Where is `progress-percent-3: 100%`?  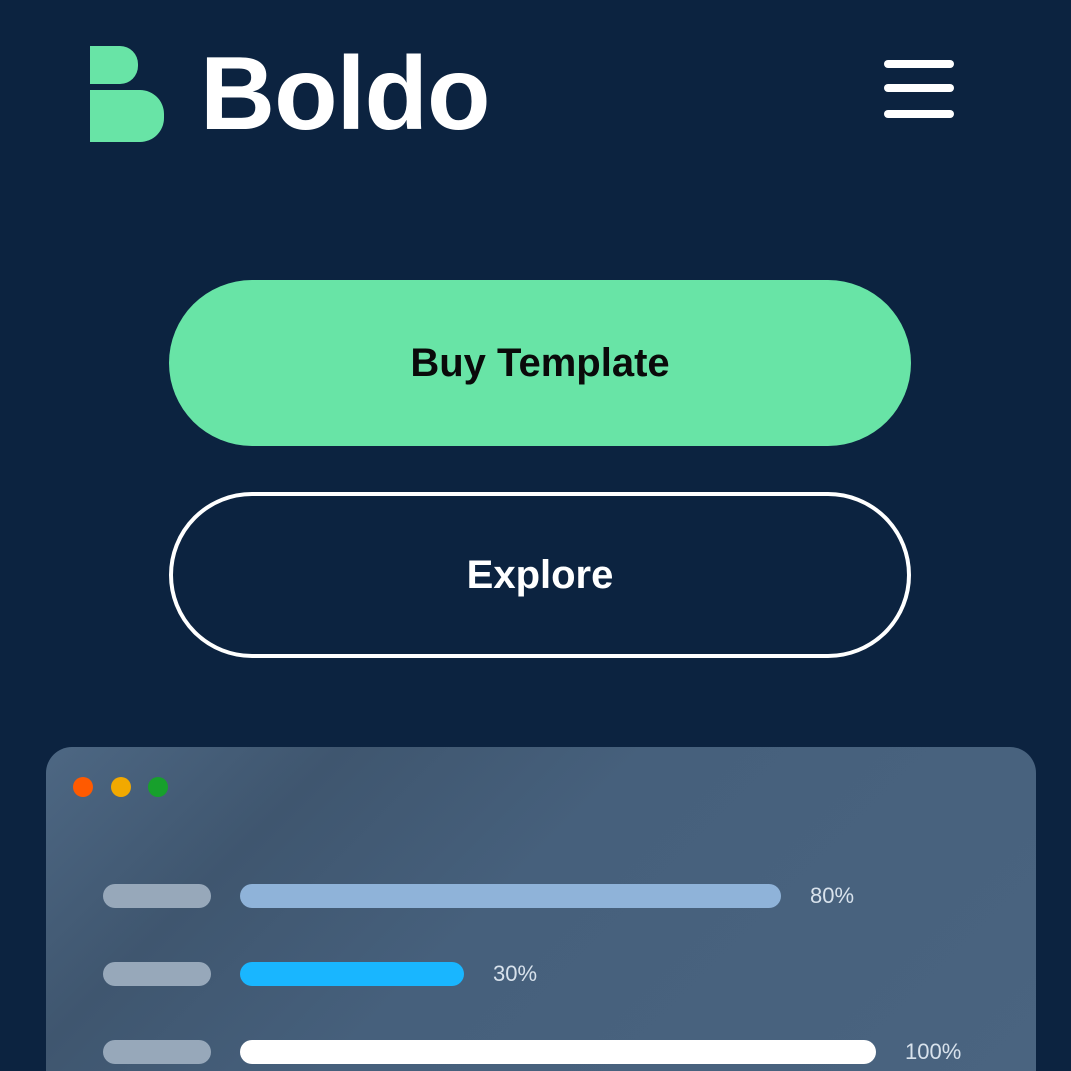 progress-percent-3: 100% is located at coordinates (933, 1051).